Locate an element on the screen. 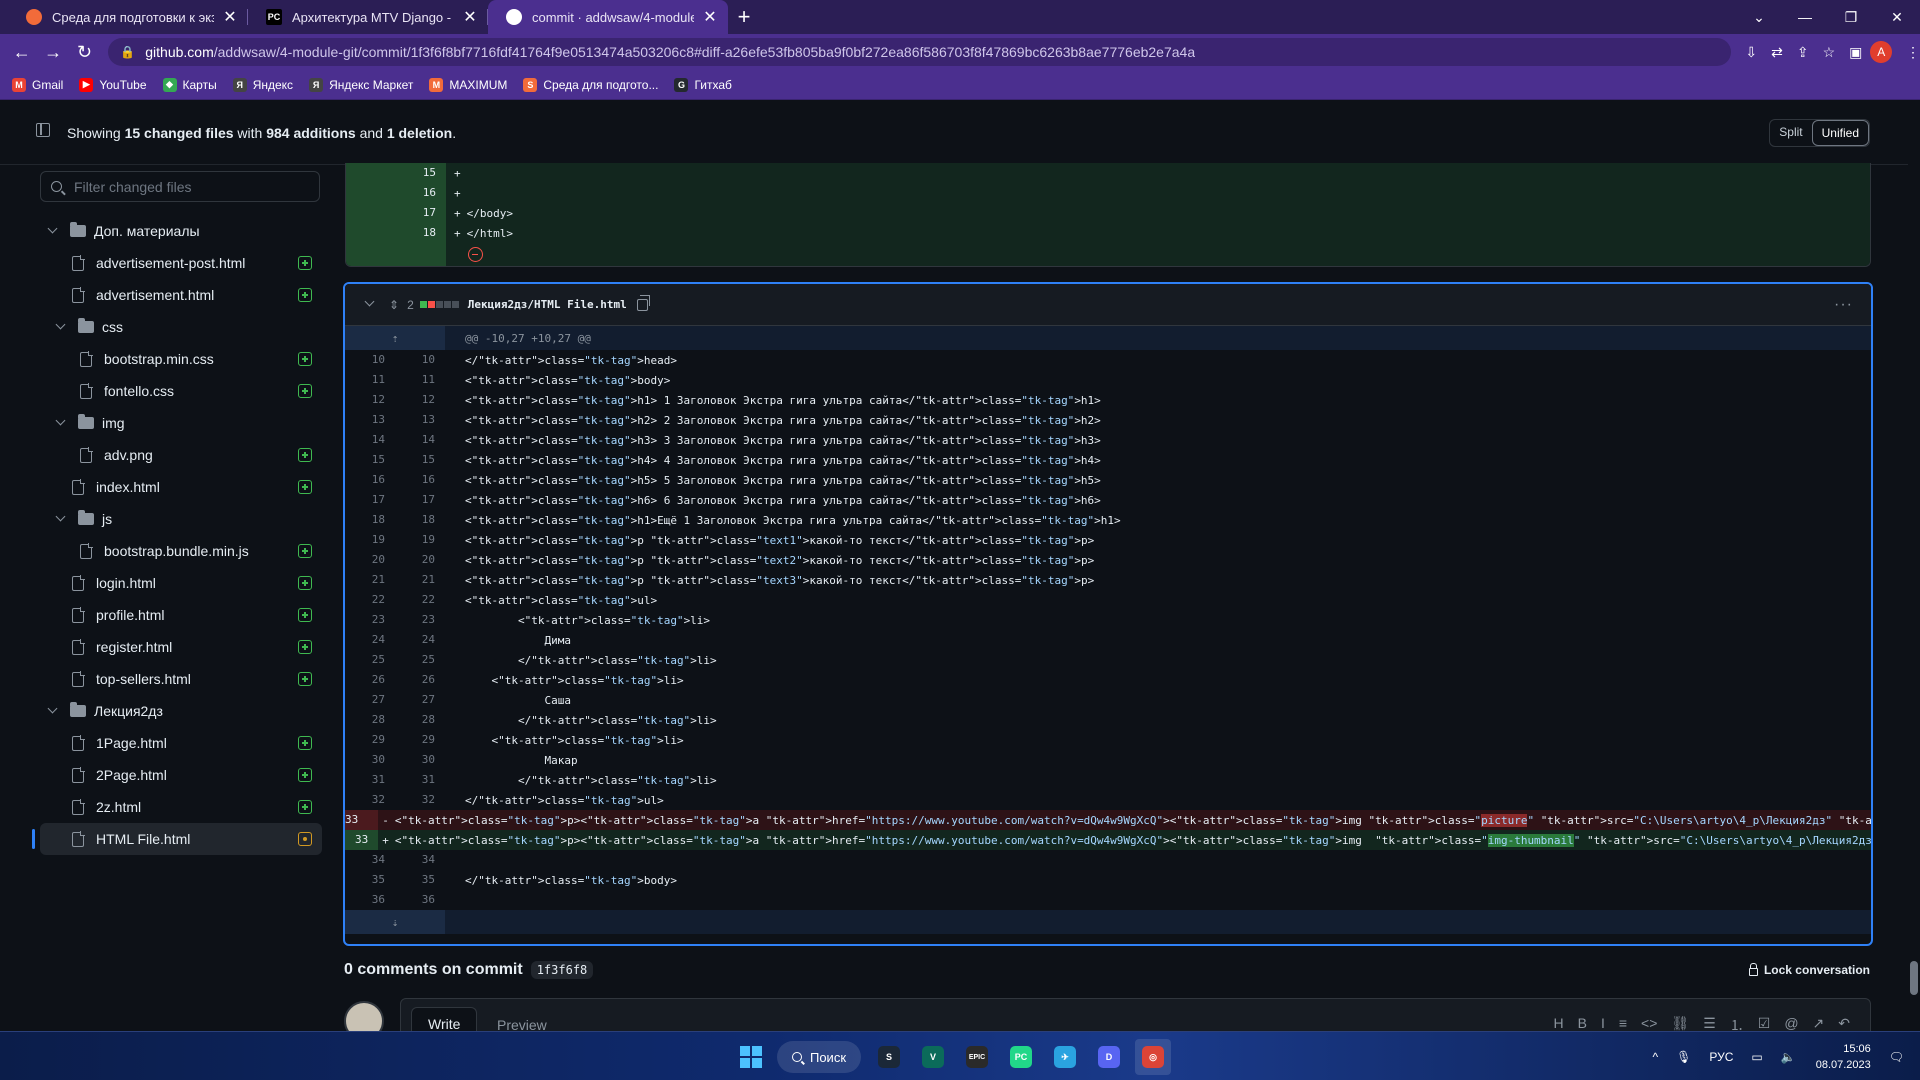  bookmark-6: M MAXIMUM is located at coordinates (468, 84).